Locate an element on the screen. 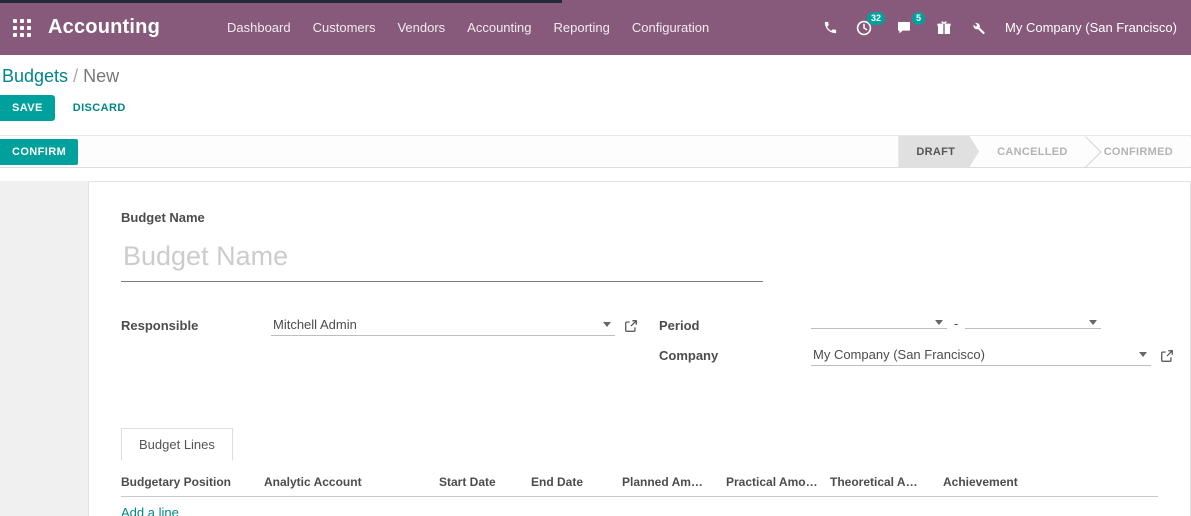 The width and height of the screenshot is (1191, 516). control-panel: Budgets / New is located at coordinates (595, 73).